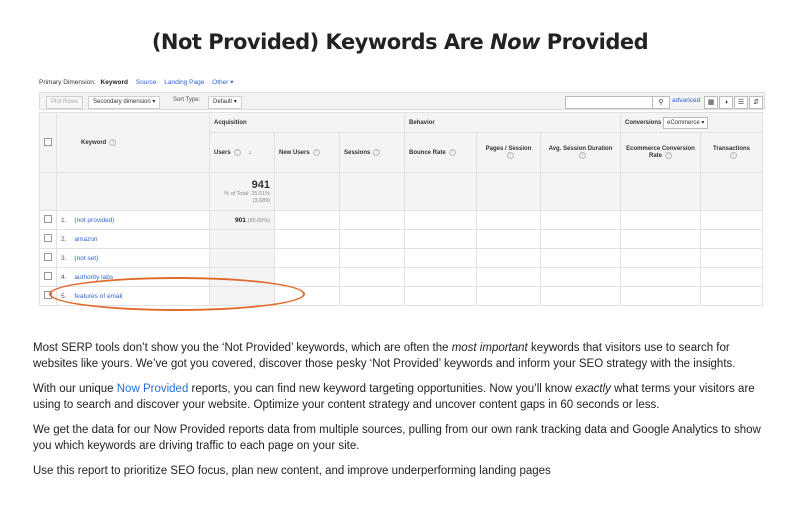  Describe the element at coordinates (580, 148) in the screenshot. I see `avg-session-header-label: Avg. Session Duration` at that location.